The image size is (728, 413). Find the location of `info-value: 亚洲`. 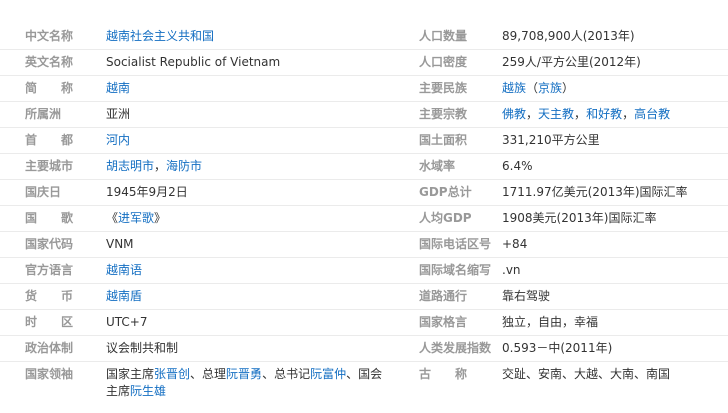

info-value: 亚洲 is located at coordinates (253, 112).